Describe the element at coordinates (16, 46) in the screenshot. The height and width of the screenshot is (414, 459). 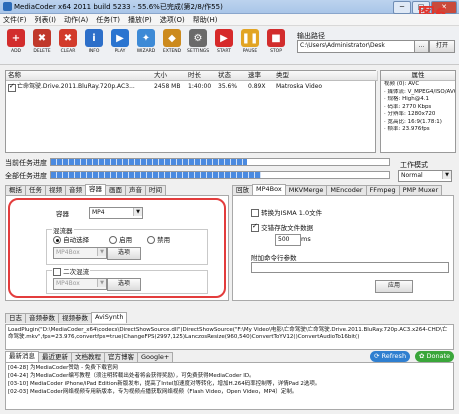
I see `toolbar-button-add: + ADD` at that location.